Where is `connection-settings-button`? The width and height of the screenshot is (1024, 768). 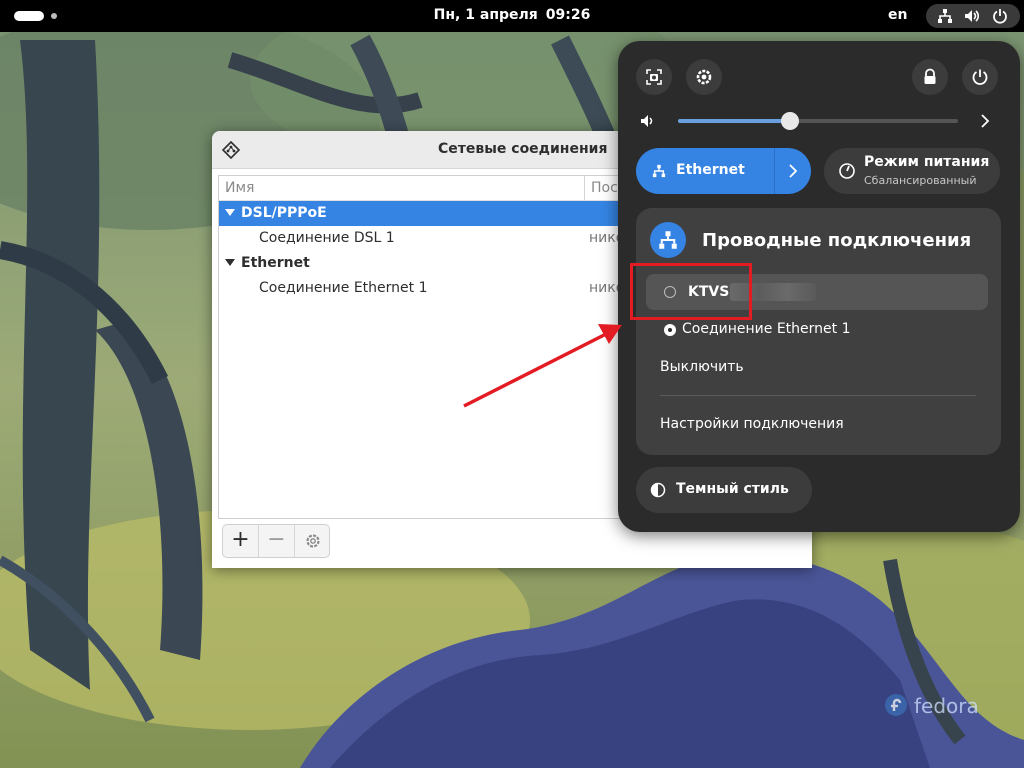 connection-settings-button is located at coordinates (313, 541).